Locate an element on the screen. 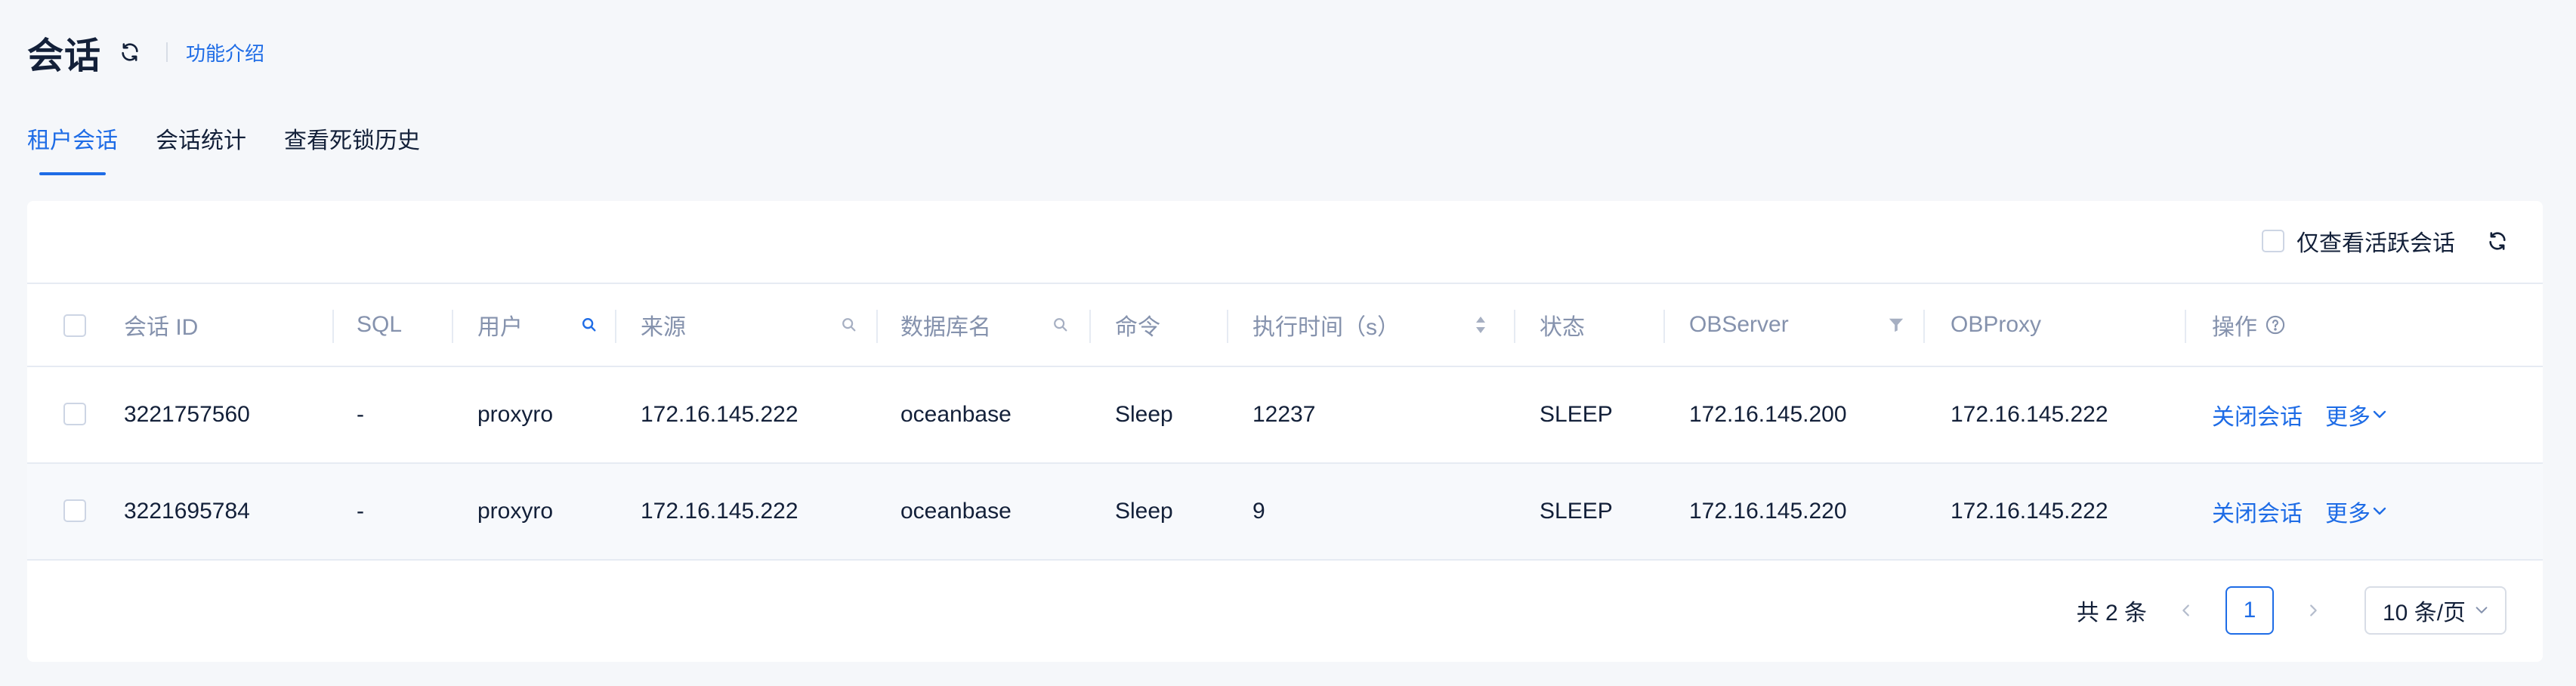  table-toolbar: 仅查看活跃会话 is located at coordinates (2387, 241).